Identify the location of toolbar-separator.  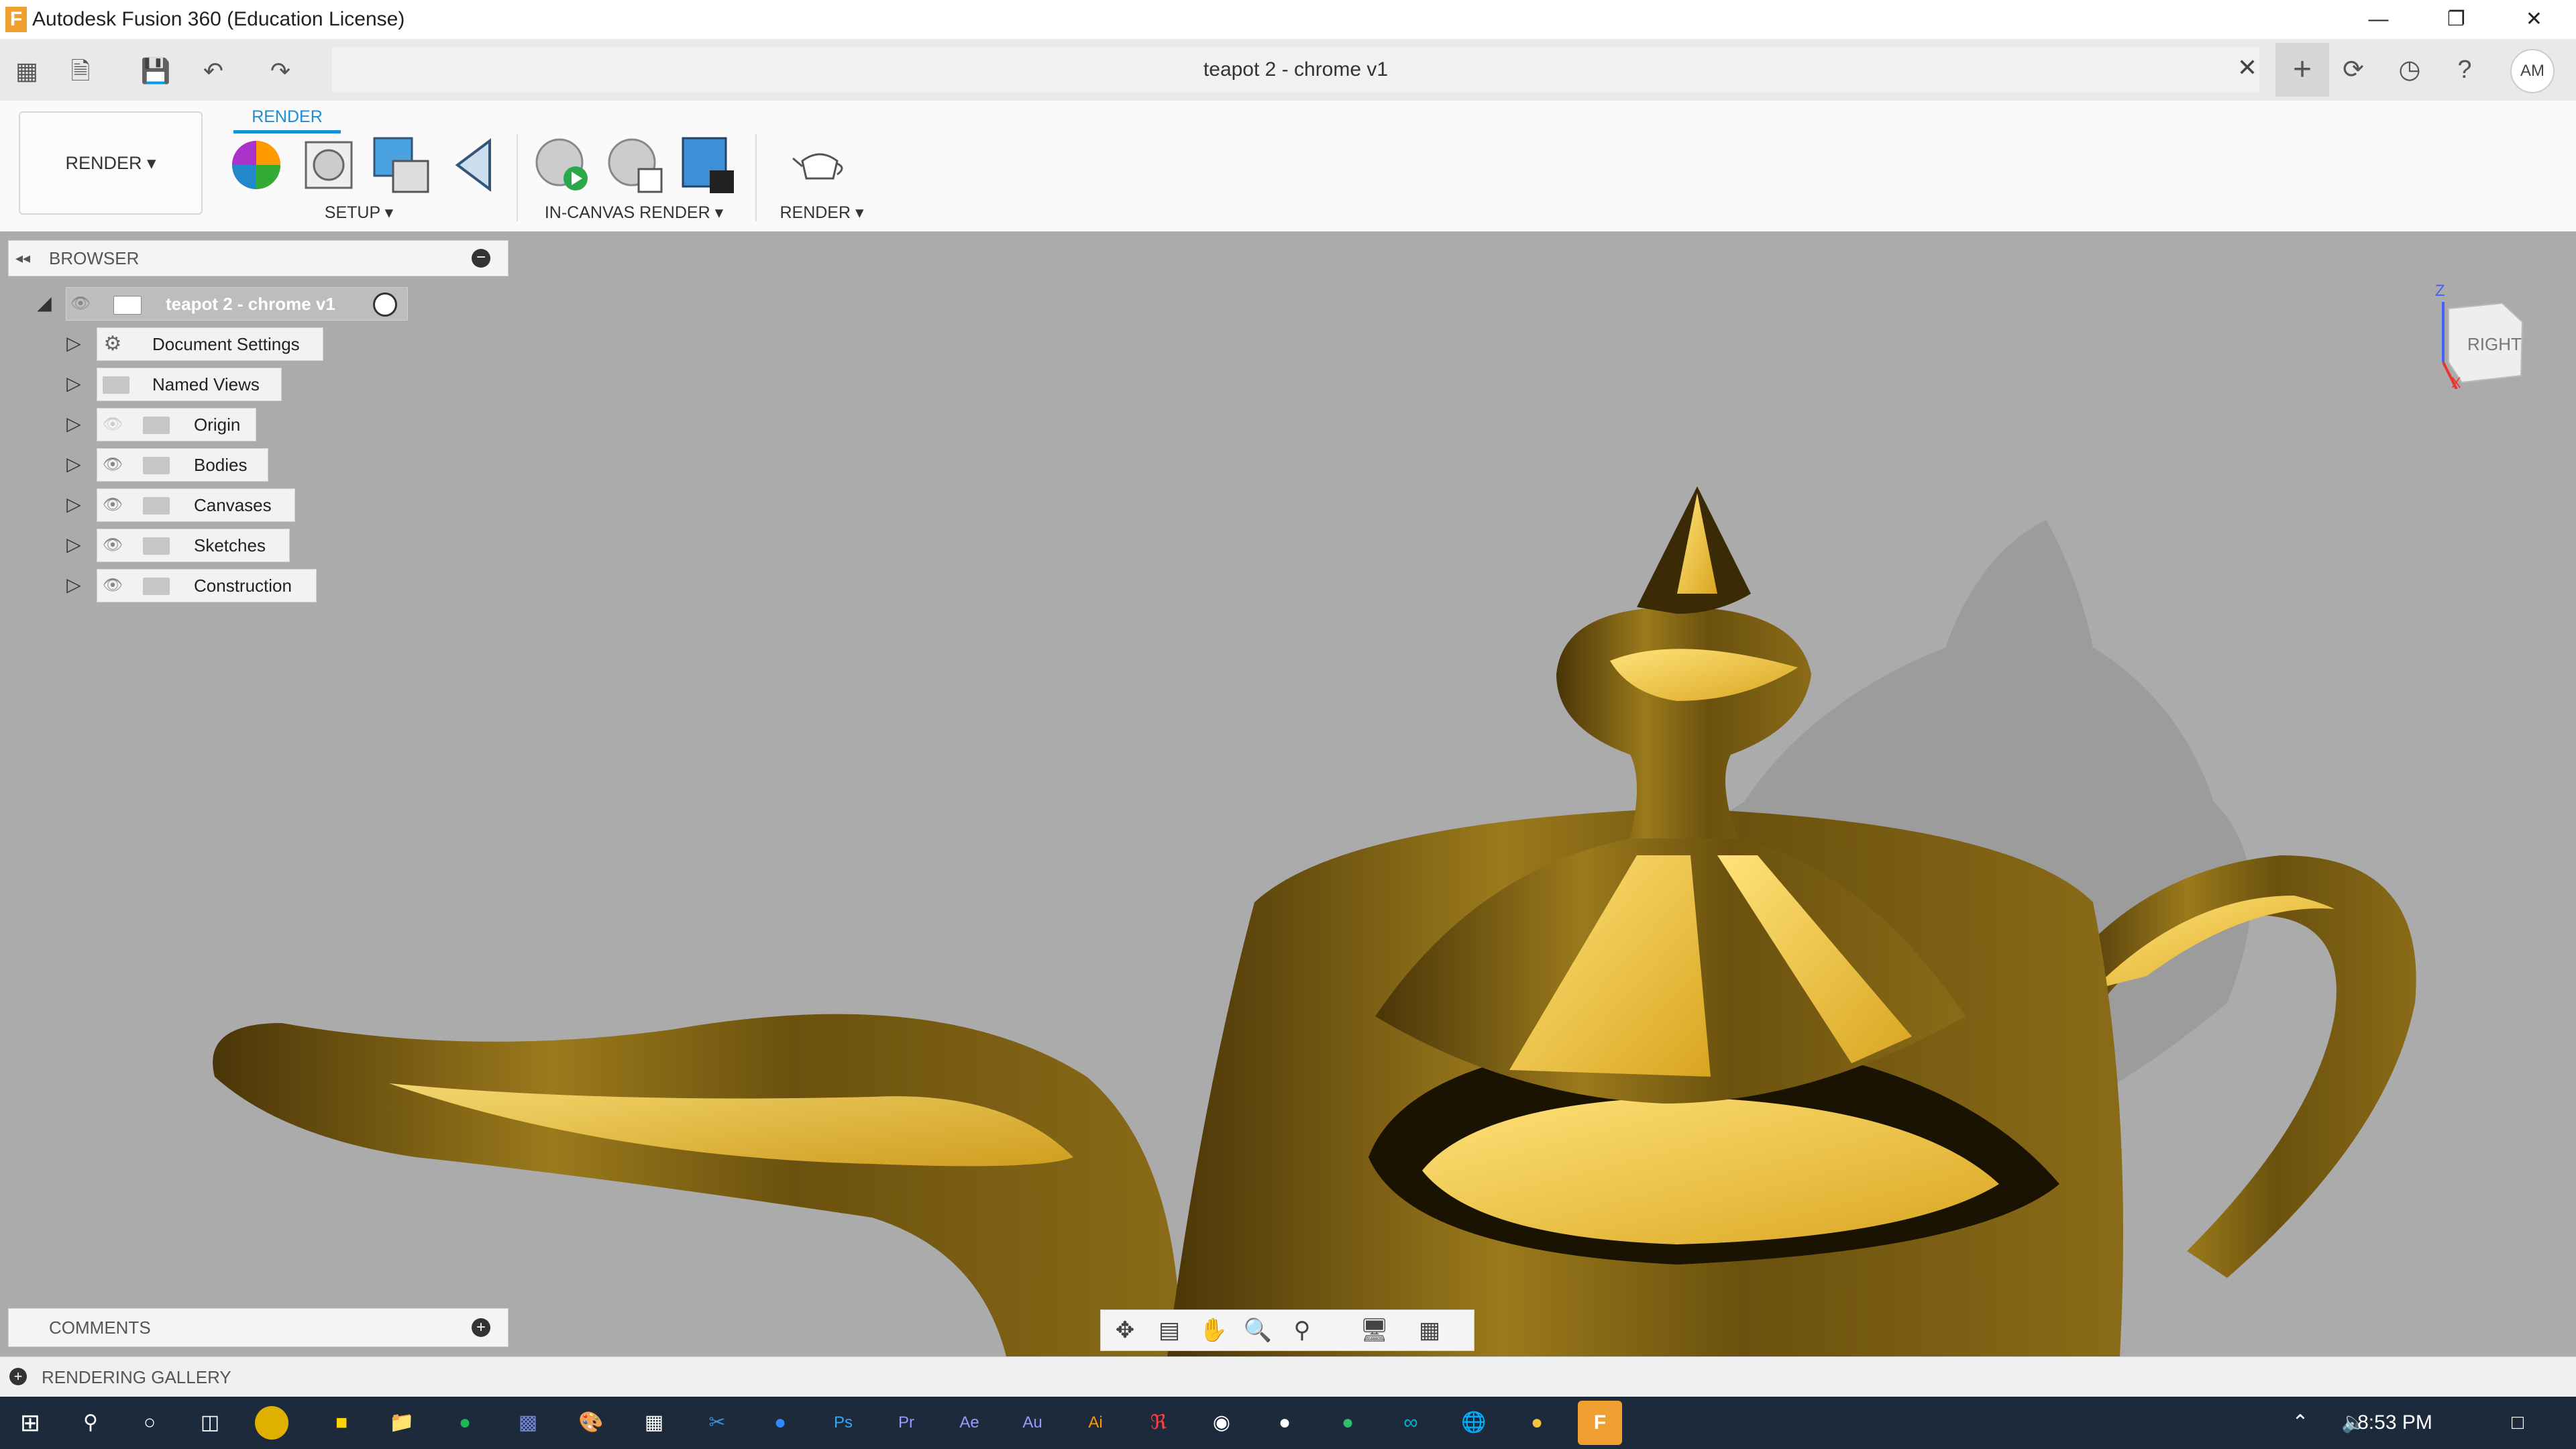
(756, 177).